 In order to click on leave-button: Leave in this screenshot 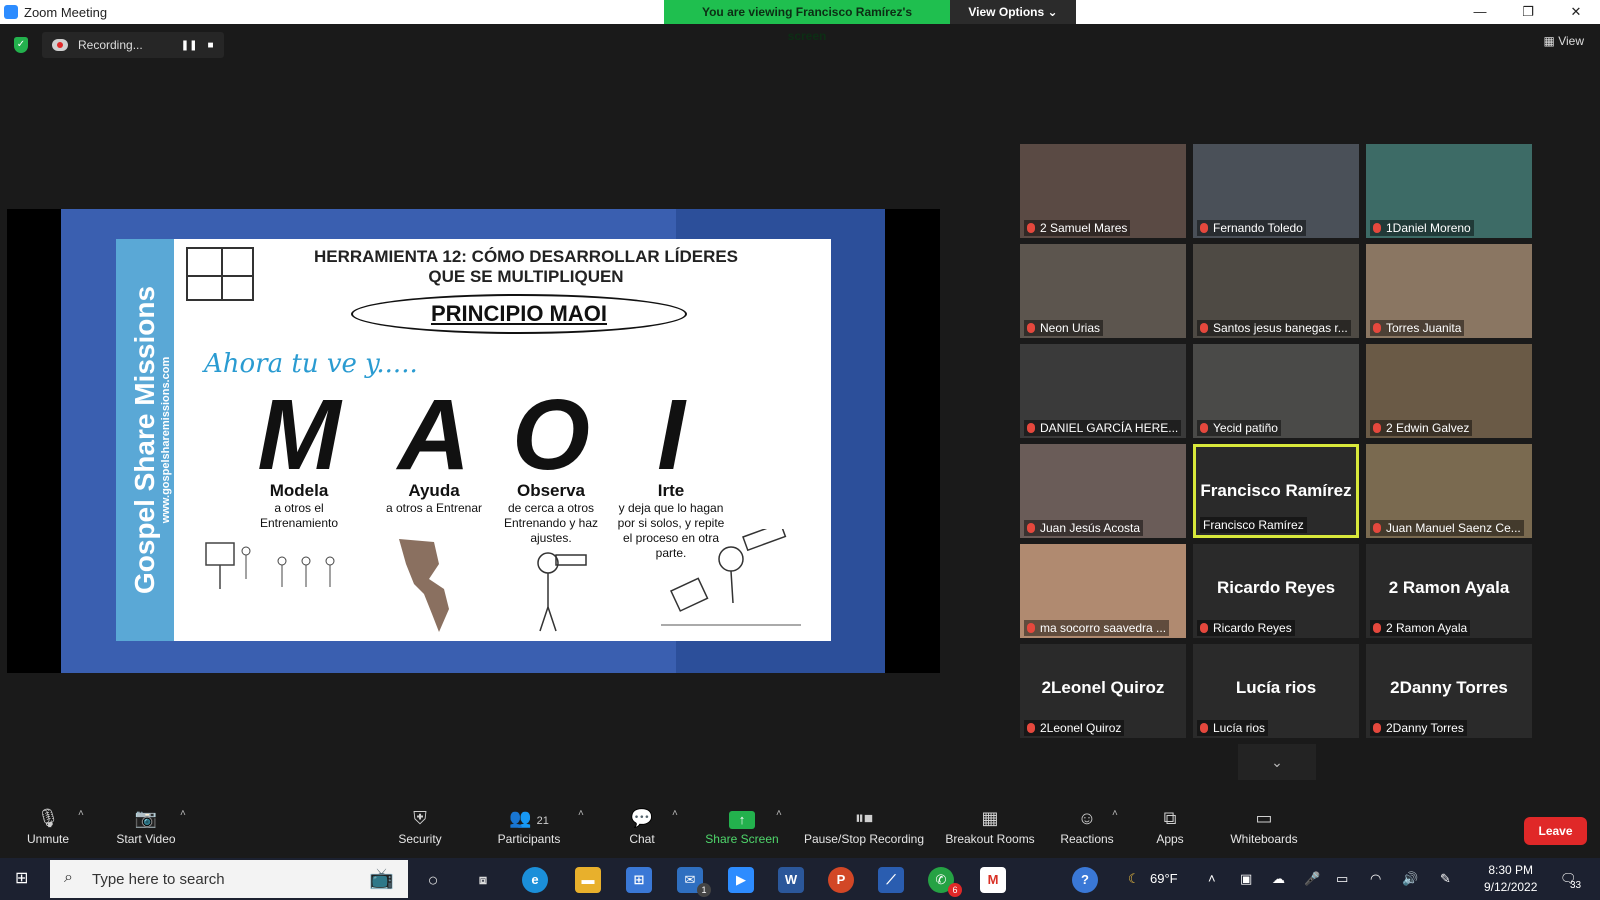, I will do `click(1555, 831)`.